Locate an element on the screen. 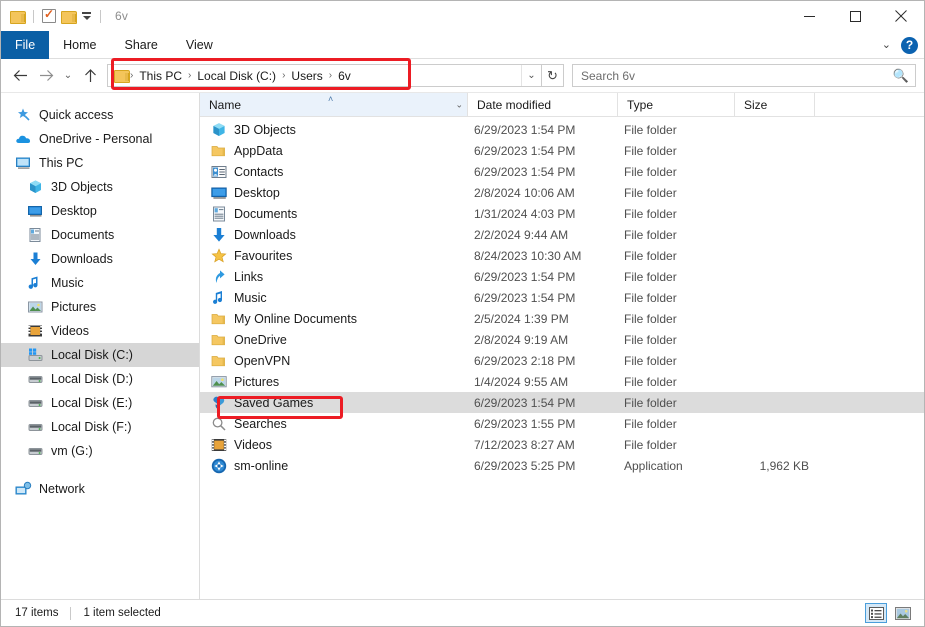  column-header-size: Size is located at coordinates (775, 104).